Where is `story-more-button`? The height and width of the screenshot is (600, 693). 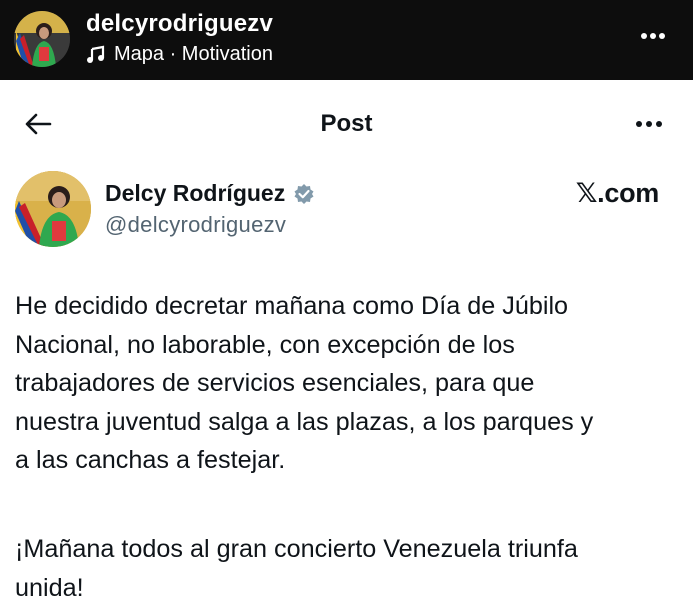
story-more-button is located at coordinates (653, 36).